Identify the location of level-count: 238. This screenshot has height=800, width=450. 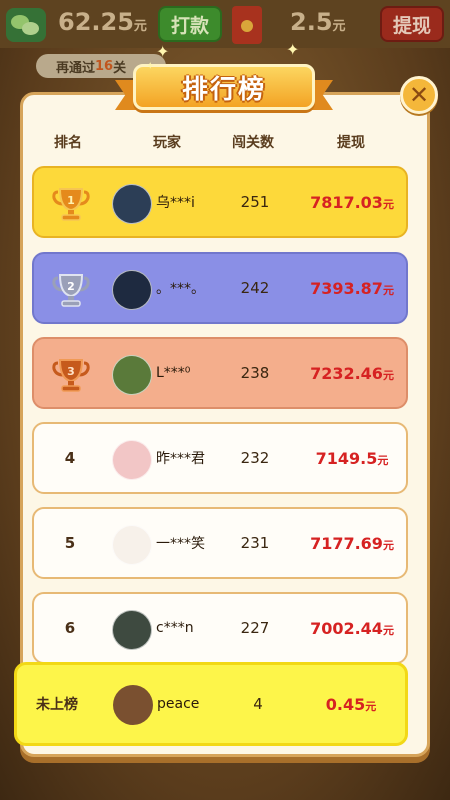
(255, 373).